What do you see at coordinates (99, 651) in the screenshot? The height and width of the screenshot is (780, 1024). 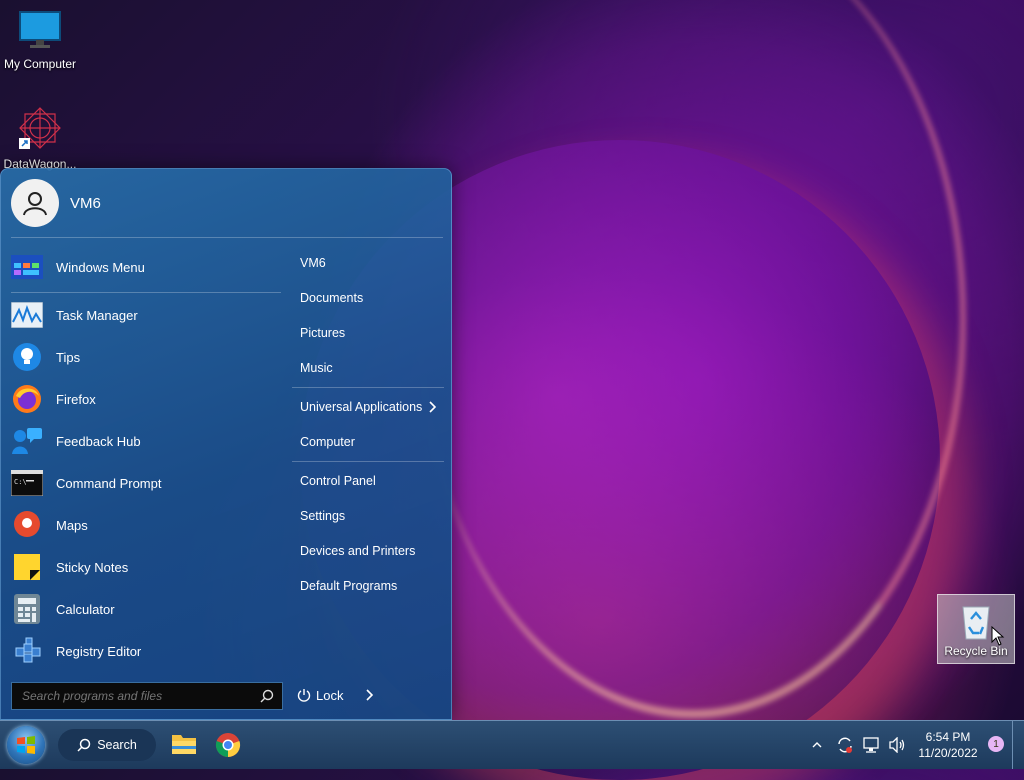 I see `program-label: Registry Editor` at bounding box center [99, 651].